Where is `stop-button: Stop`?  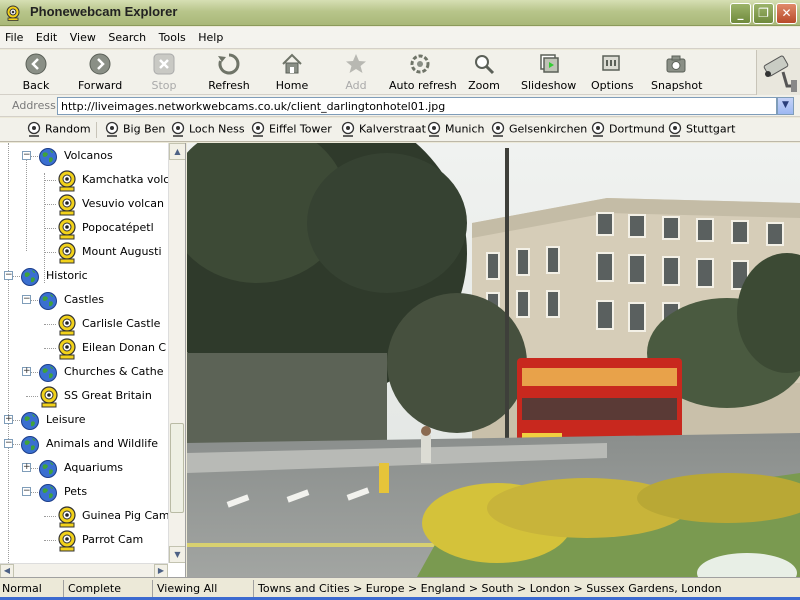 stop-button: Stop is located at coordinates (164, 72).